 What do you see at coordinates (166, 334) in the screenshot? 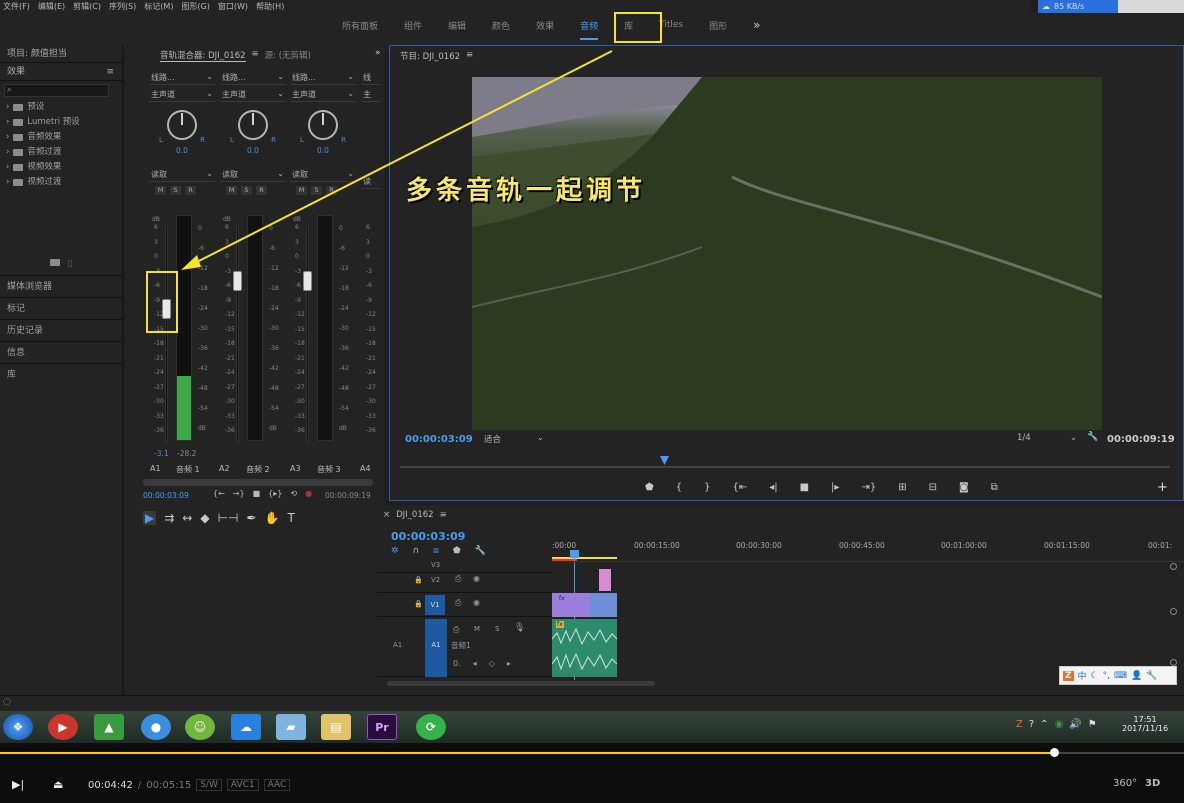
I see `volume-fader-track` at bounding box center [166, 334].